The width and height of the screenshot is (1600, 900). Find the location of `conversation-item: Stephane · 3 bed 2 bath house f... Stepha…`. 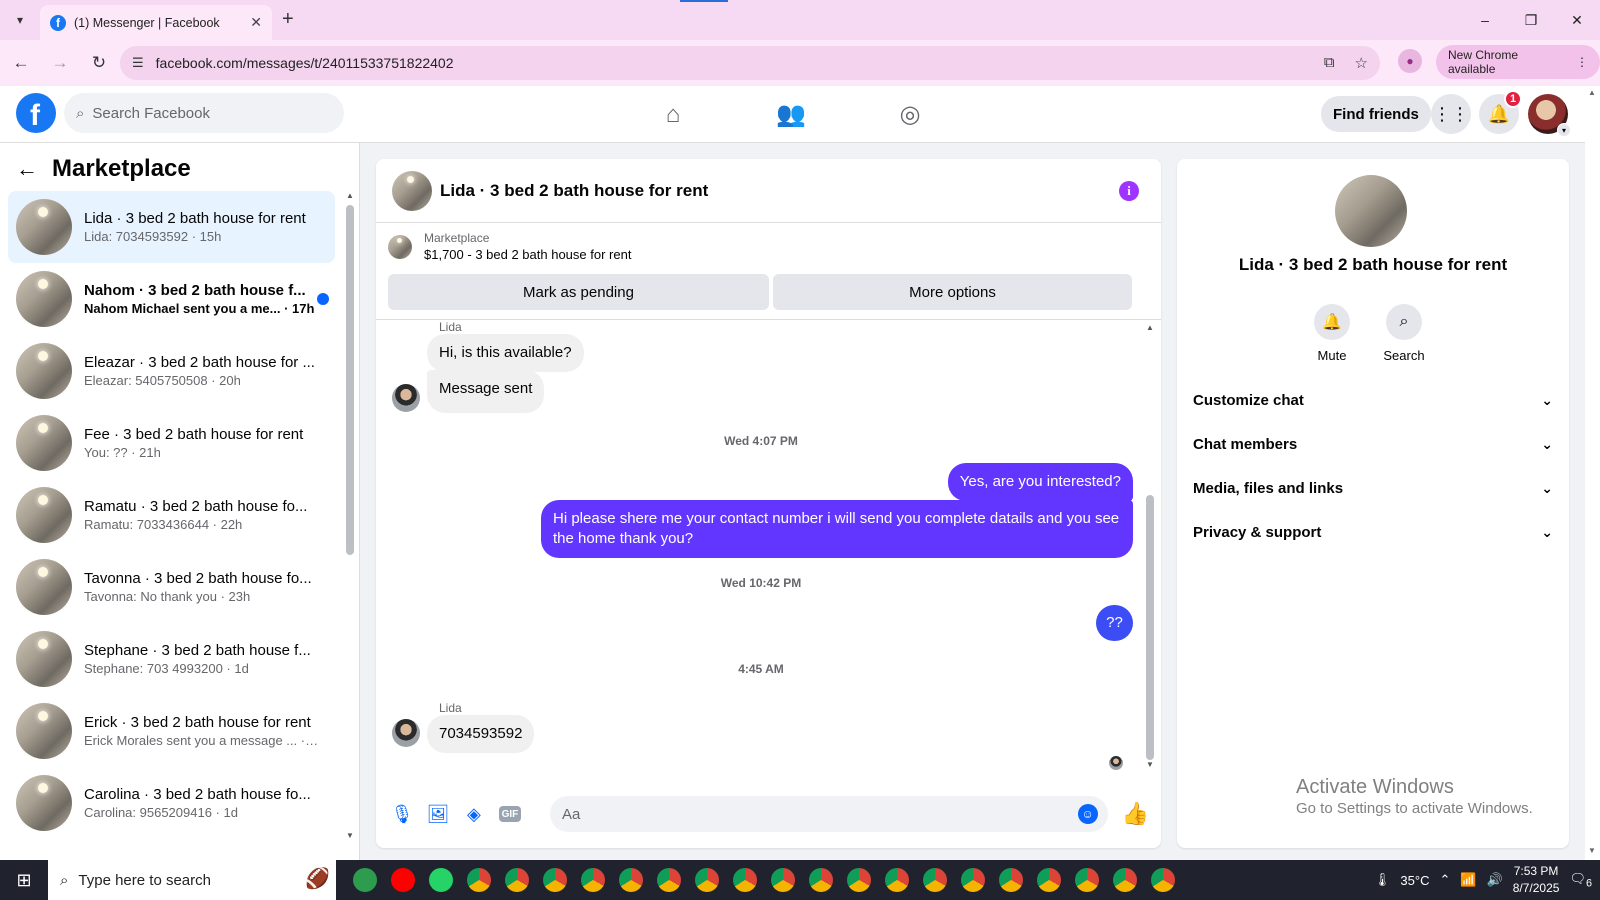

conversation-item: Stephane · 3 bed 2 bath house f... Stepha… is located at coordinates (171, 659).